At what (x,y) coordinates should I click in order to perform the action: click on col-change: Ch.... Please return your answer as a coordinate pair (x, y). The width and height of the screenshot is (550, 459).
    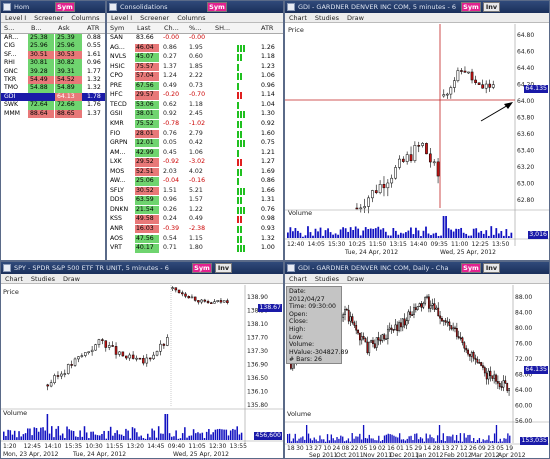
    Looking at the image, I should click on (171, 28).